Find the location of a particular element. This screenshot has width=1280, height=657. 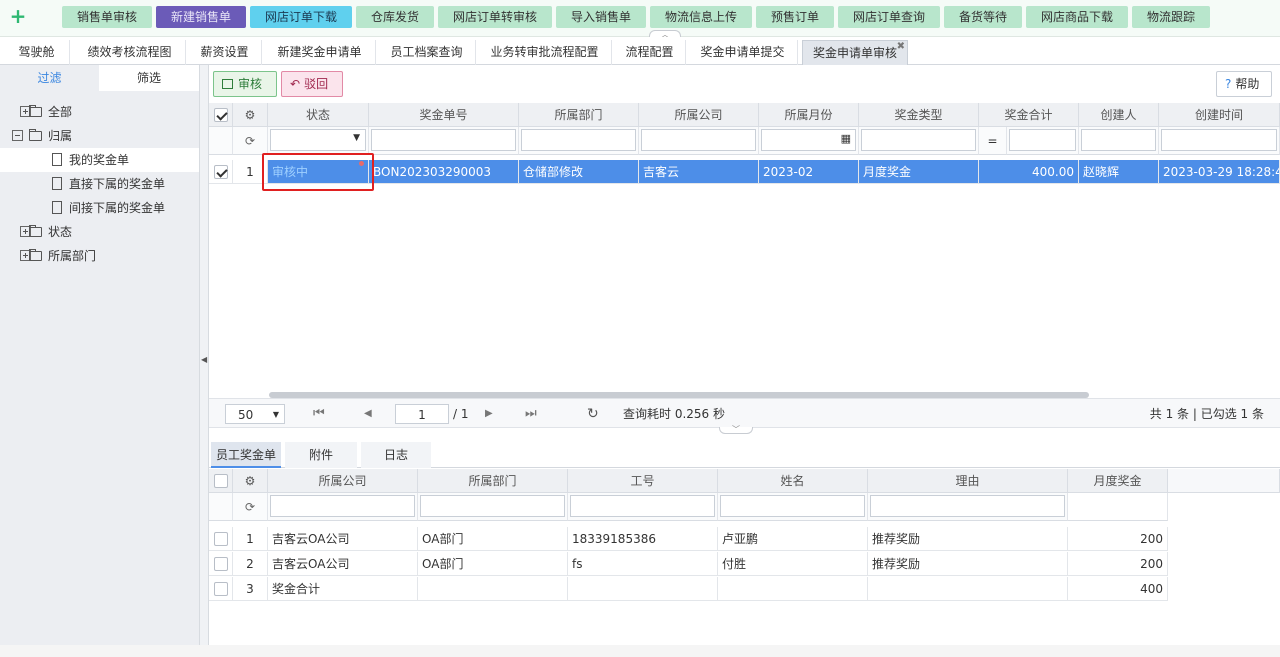

collapse-left-icon: ◀ is located at coordinates (204, 359).